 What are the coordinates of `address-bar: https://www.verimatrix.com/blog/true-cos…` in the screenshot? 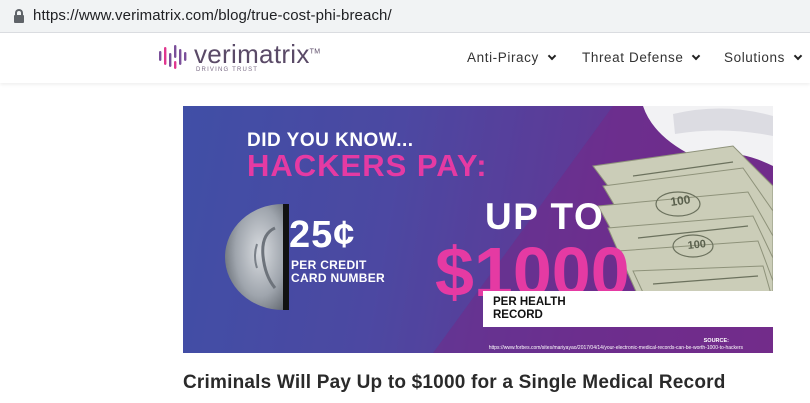 It's located at (405, 16).